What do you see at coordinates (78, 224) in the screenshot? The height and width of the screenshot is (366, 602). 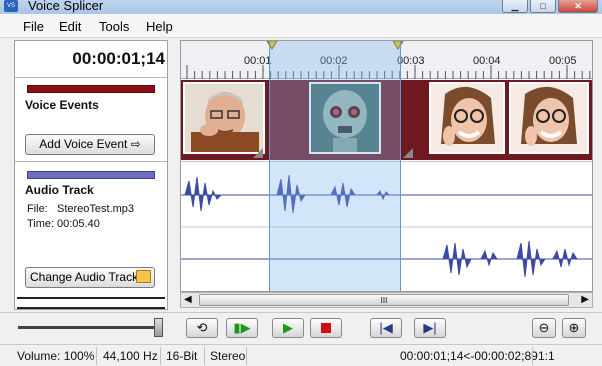 I see `time-value: 00:05.40` at bounding box center [78, 224].